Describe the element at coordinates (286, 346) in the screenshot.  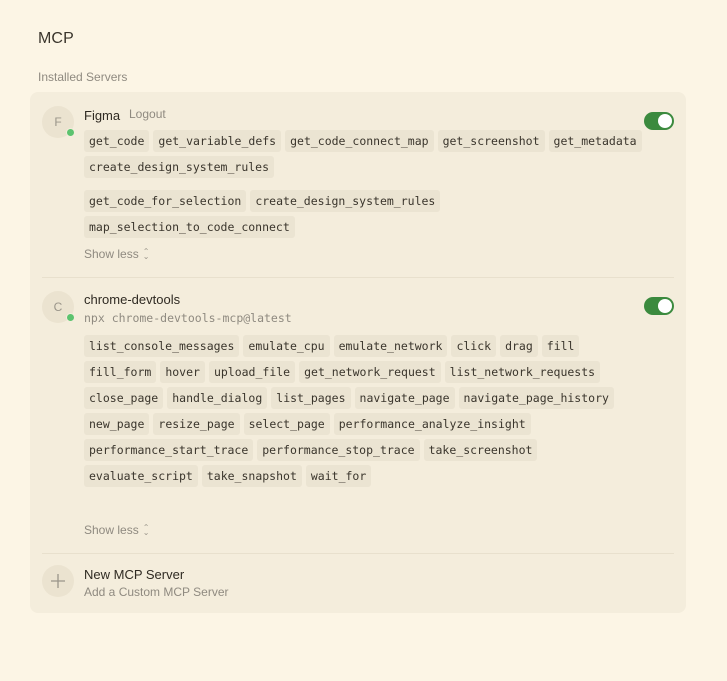
I see `tool-chip: emulate_cpu` at that location.